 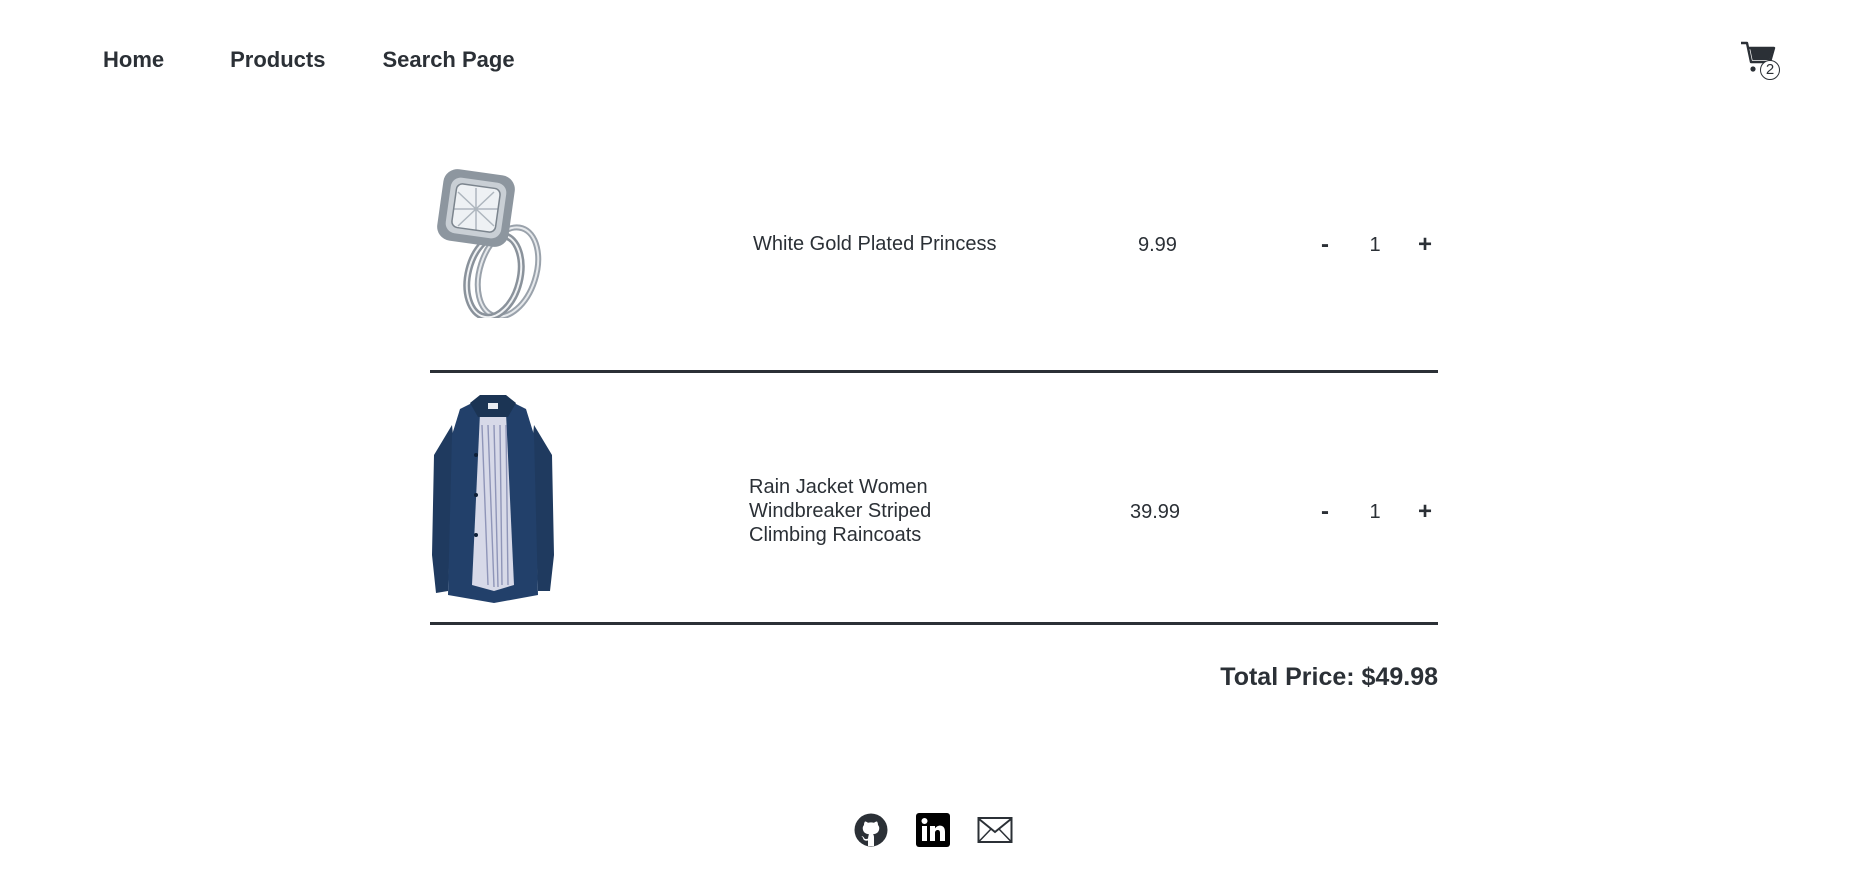 What do you see at coordinates (995, 830) in the screenshot?
I see `email-icon` at bounding box center [995, 830].